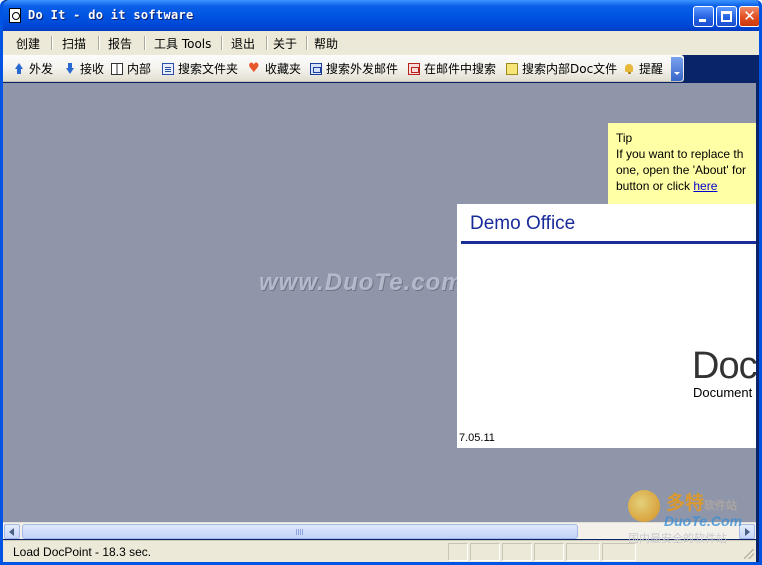 The height and width of the screenshot is (565, 762). Describe the element at coordinates (70, 68) in the screenshot. I see `arrow-down-icon` at that location.